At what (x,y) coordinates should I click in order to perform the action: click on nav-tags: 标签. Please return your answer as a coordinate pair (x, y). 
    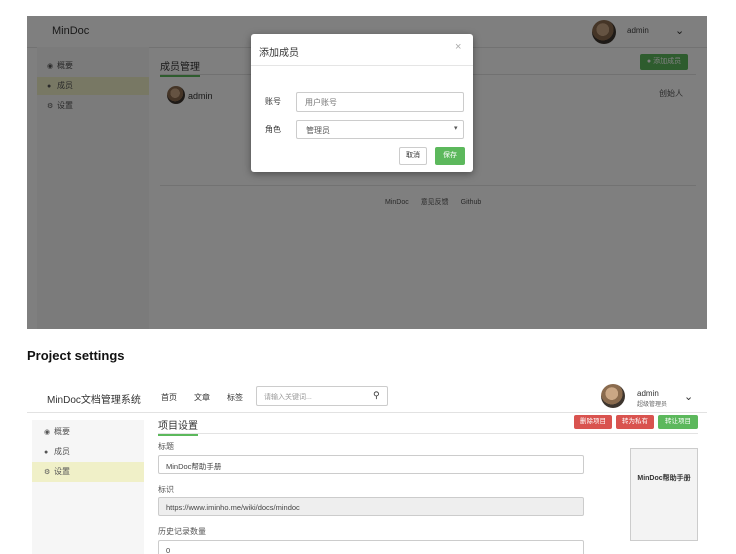
    Looking at the image, I should click on (235, 397).